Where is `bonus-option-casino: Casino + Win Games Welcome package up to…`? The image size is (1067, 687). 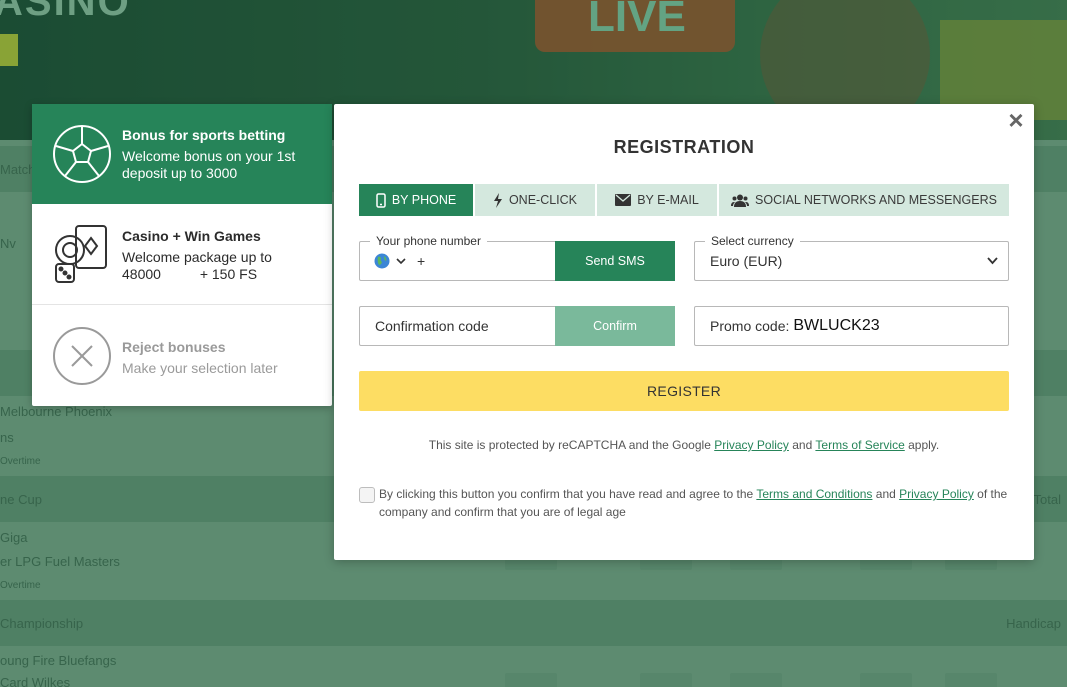
bonus-option-casino: Casino + Win Games Welcome package up to… is located at coordinates (182, 254).